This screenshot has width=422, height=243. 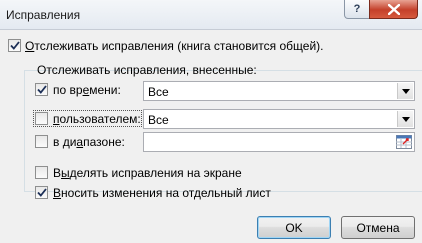 I want to click on close-button, so click(x=393, y=9).